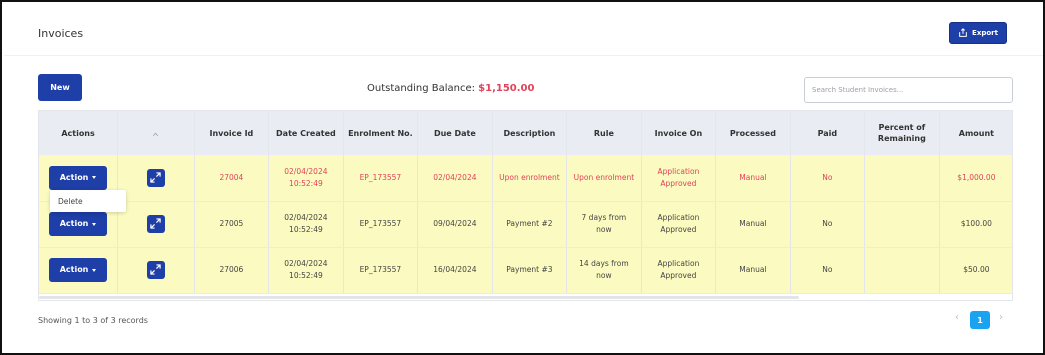 The width and height of the screenshot is (1045, 355). I want to click on balance-amount: $1,150.00, so click(506, 88).